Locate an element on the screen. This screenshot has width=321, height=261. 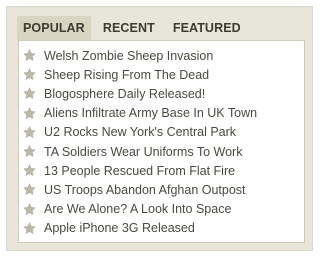
list-item: 13 People Rescued From Flat Fire is located at coordinates (140, 170).